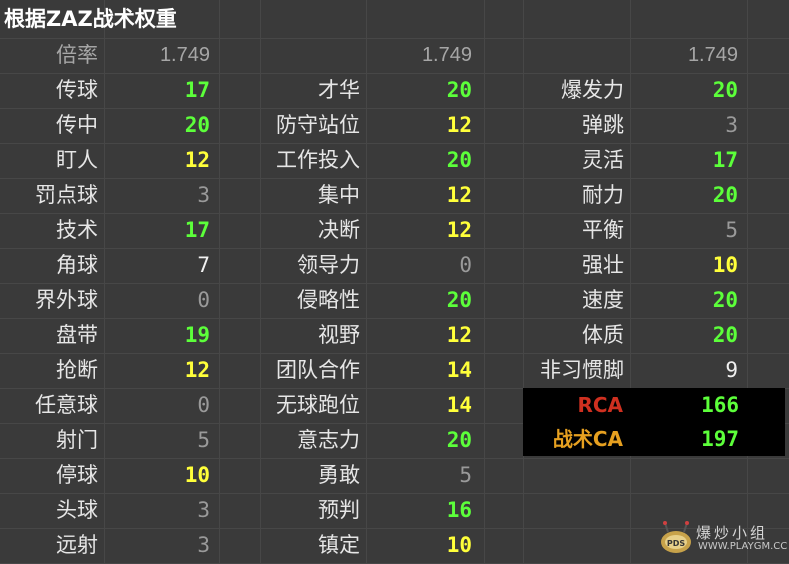 This screenshot has height=564, width=789. I want to click on ratio-value-1: 1.749, so click(184, 55).